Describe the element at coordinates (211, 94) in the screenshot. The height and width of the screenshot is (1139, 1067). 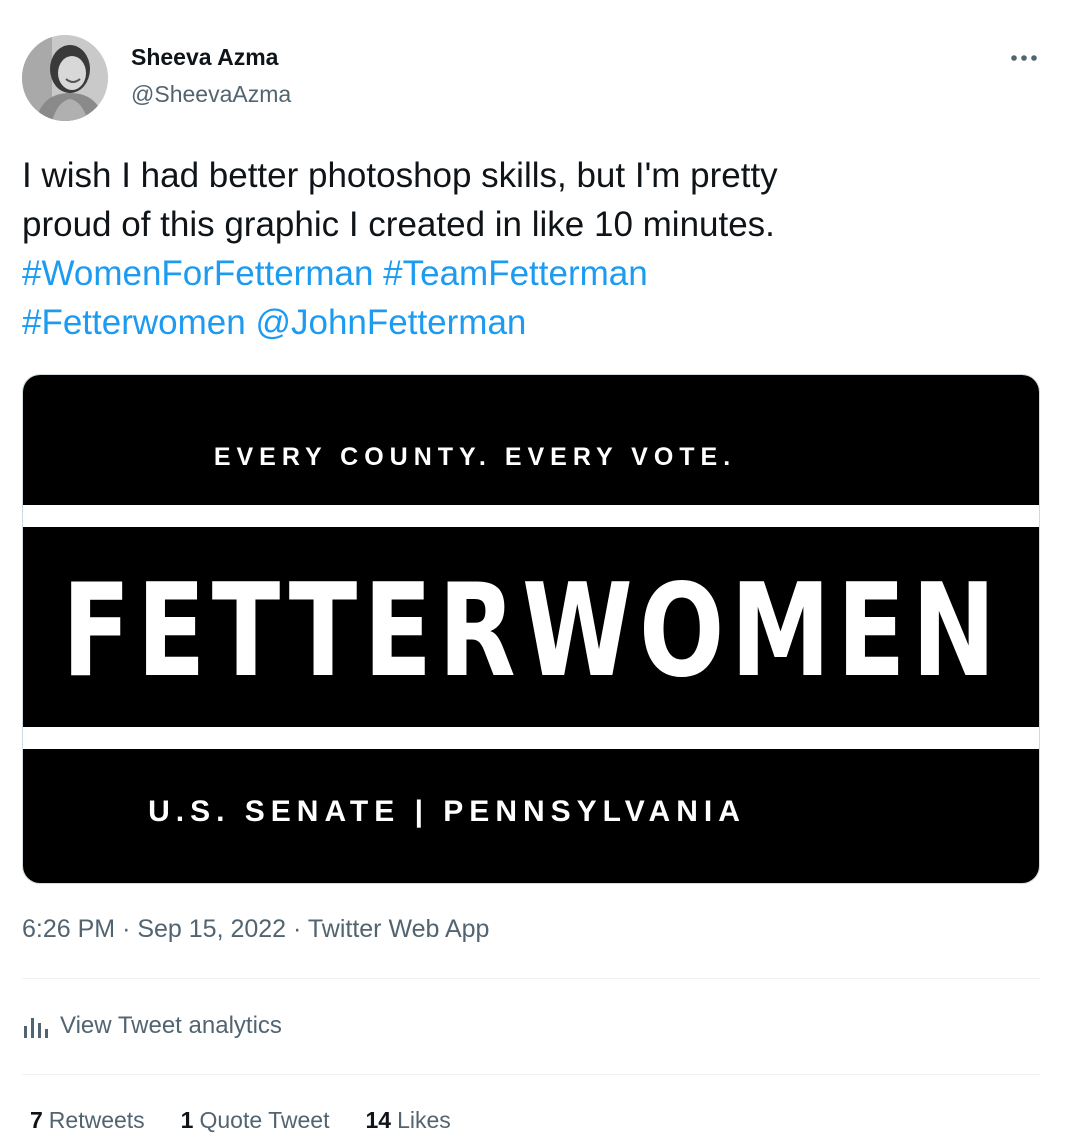
I see `author-handle: @SheevaAzma` at that location.